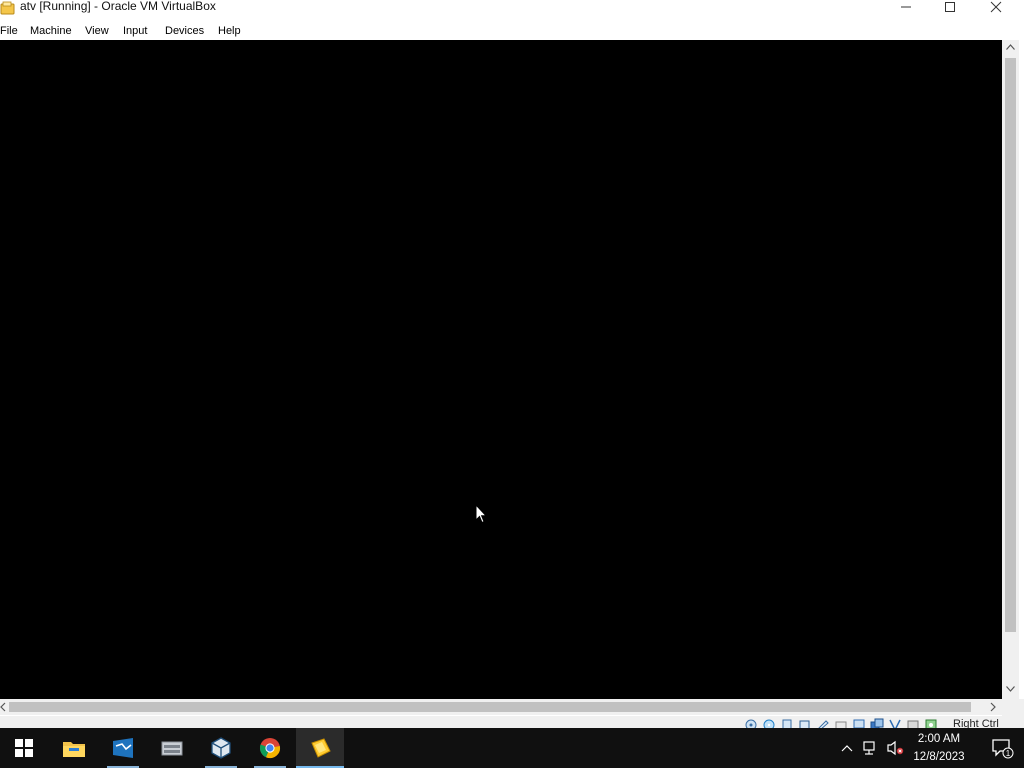 The image size is (1024, 768). I want to click on windows-start-icon, so click(24, 748).